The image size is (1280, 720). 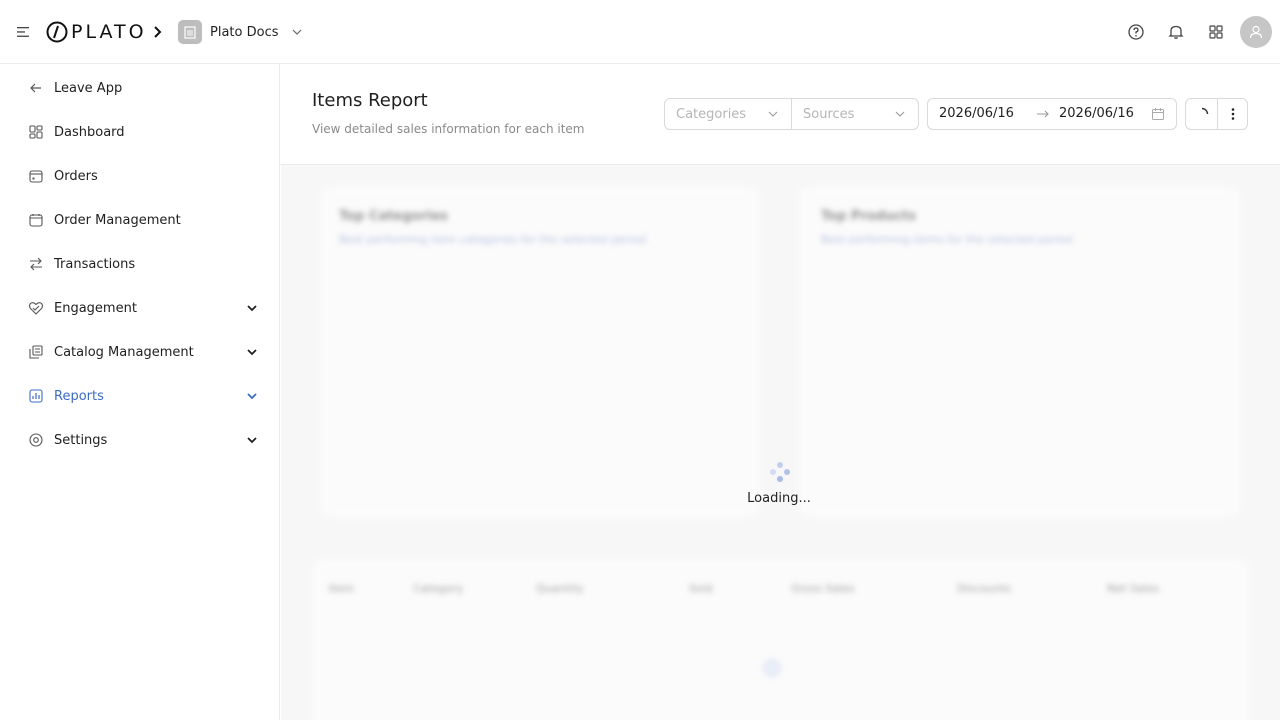 I want to click on brand-logo: PLATO, so click(x=96, y=32).